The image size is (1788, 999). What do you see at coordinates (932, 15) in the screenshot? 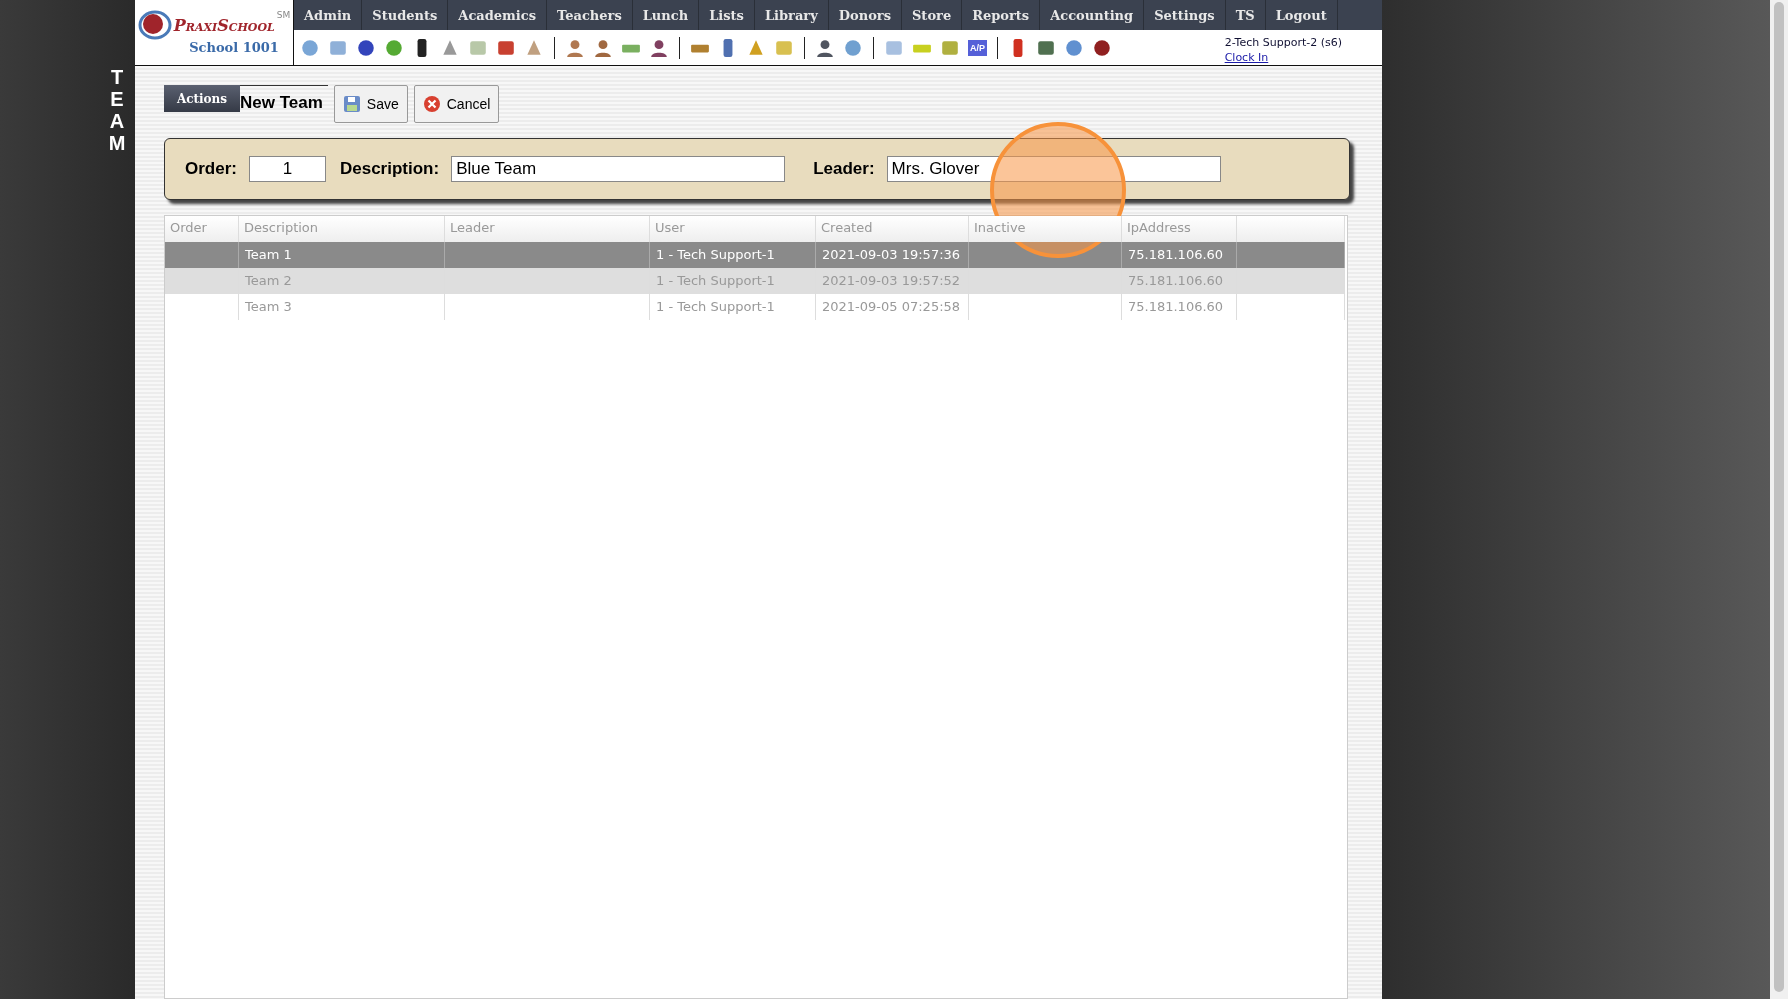
I see `menu-item: Store` at bounding box center [932, 15].